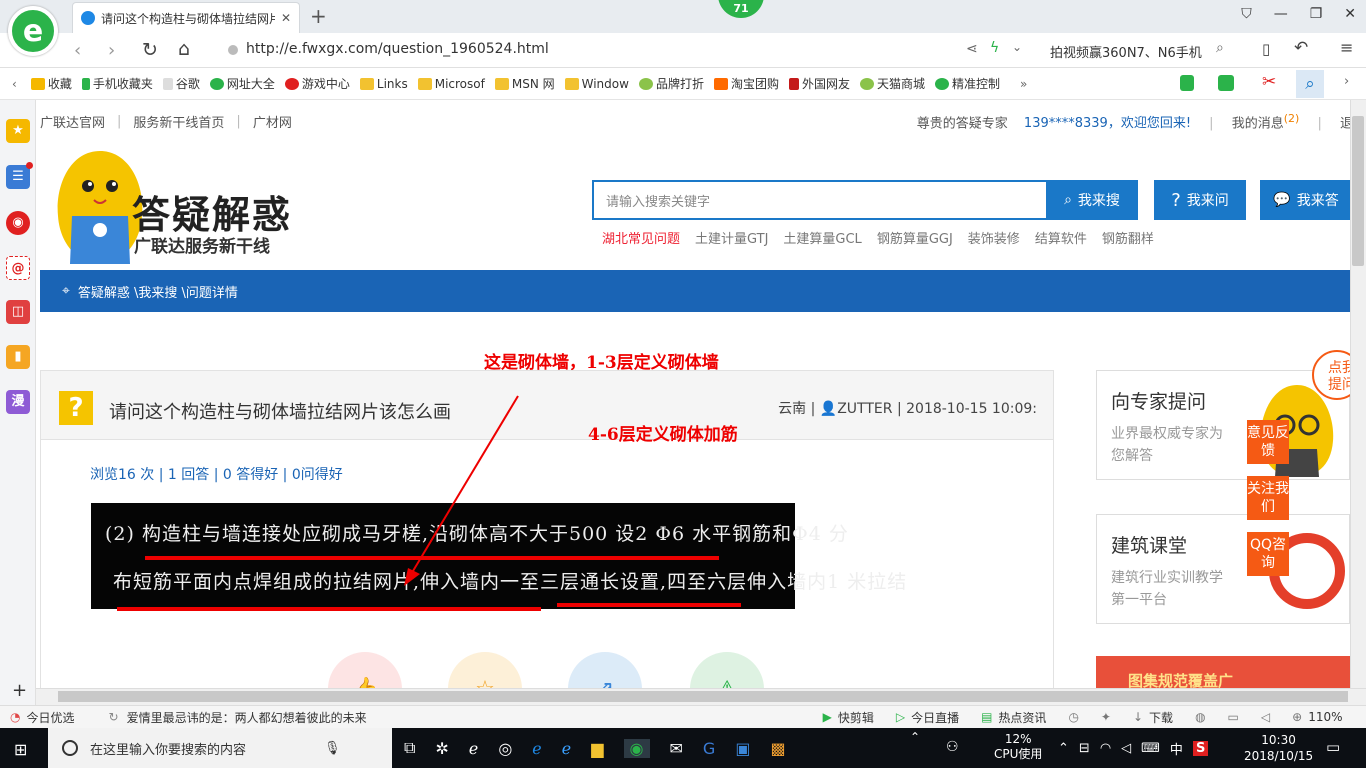 The width and height of the screenshot is (1366, 768). What do you see at coordinates (952, 747) in the screenshot?
I see `people-icon: ⚇` at bounding box center [952, 747].